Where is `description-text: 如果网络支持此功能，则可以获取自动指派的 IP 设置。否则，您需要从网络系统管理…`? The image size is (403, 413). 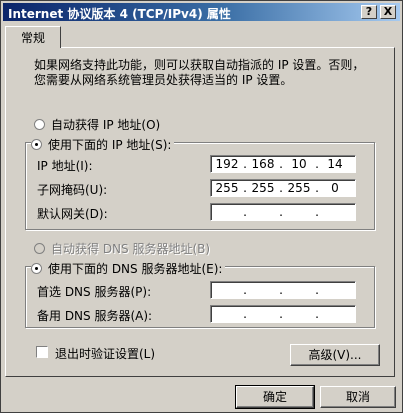 description-text: 如果网络支持此功能，则可以获取自动指派的 IP 设置。否则，您需要从网络系统管理… is located at coordinates (199, 72).